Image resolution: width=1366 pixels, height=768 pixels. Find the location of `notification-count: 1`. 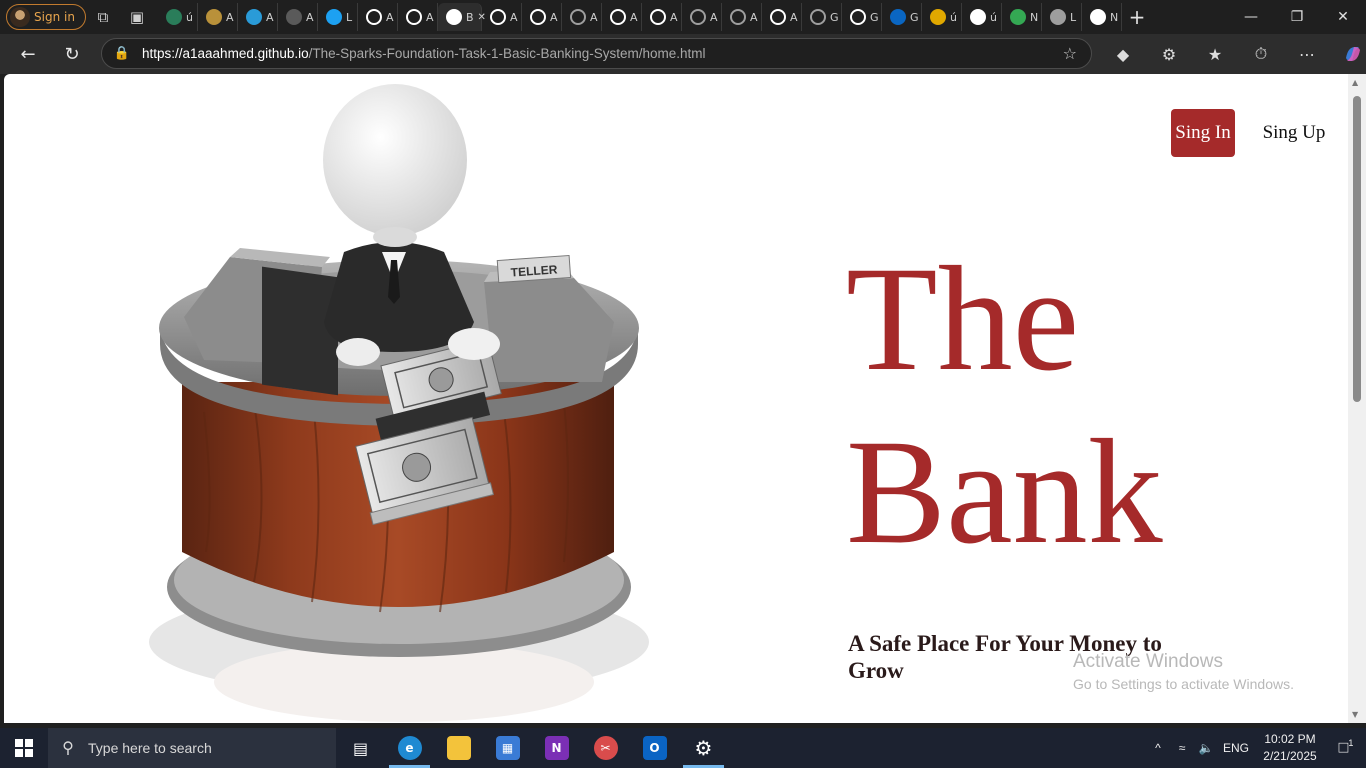

notification-count: 1 is located at coordinates (1351, 743).